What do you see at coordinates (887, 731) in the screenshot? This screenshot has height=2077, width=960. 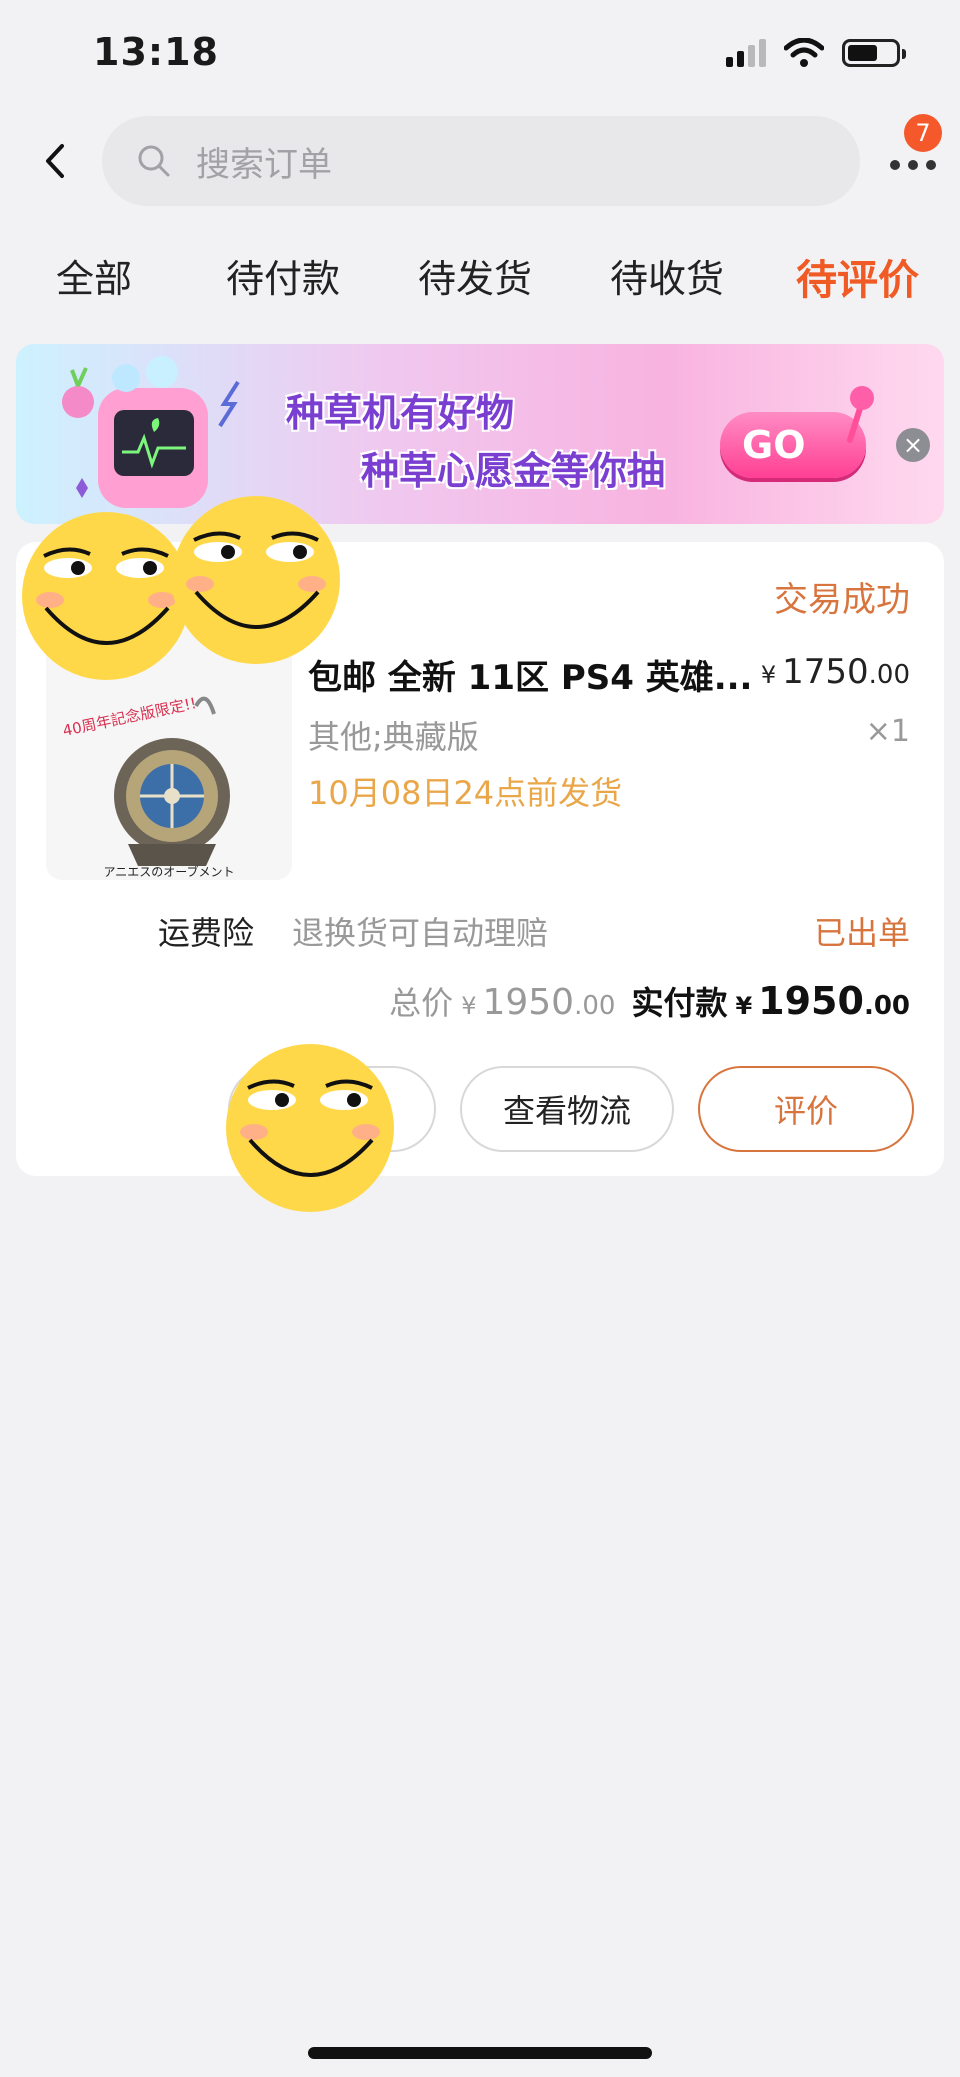 I see `product-quantity: ×1` at bounding box center [887, 731].